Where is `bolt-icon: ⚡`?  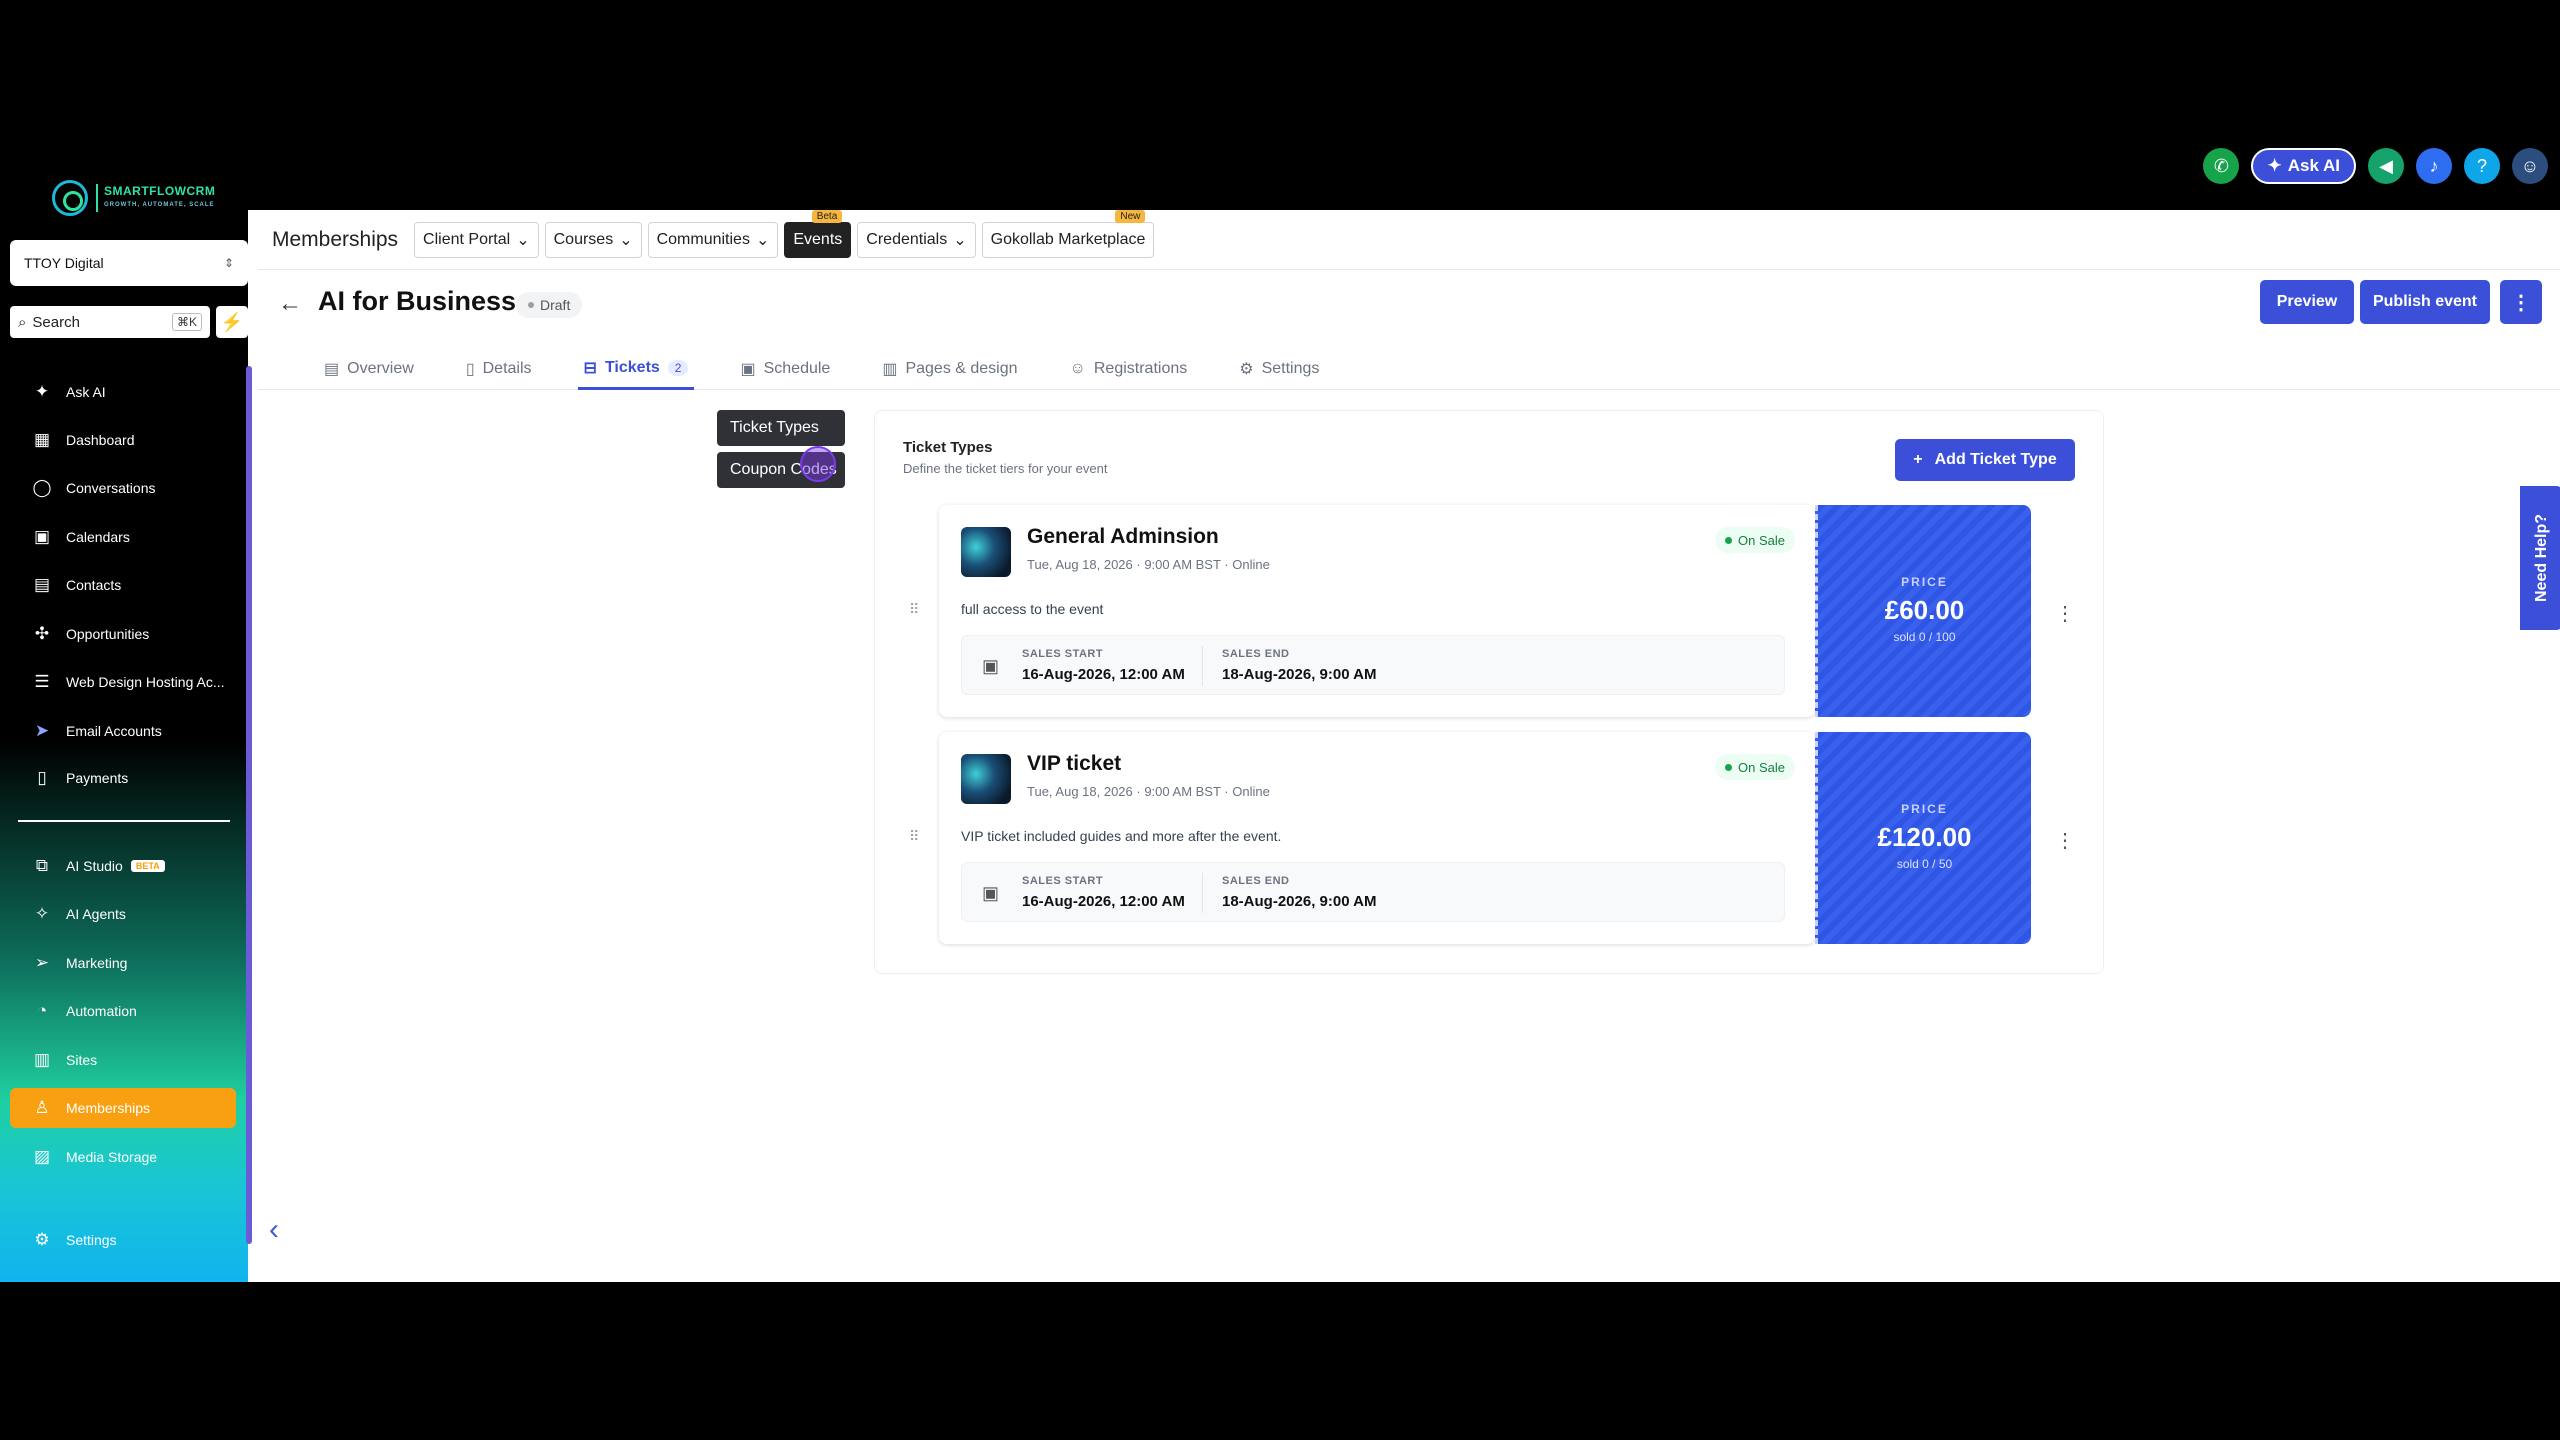
bolt-icon: ⚡ is located at coordinates (232, 321).